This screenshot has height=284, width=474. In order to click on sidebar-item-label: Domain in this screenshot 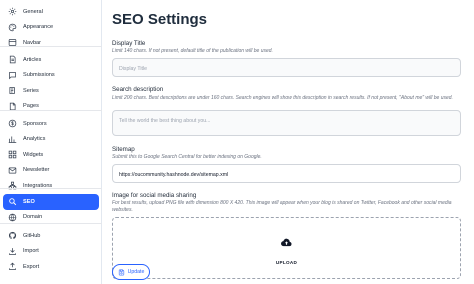, I will do `click(33, 217)`.